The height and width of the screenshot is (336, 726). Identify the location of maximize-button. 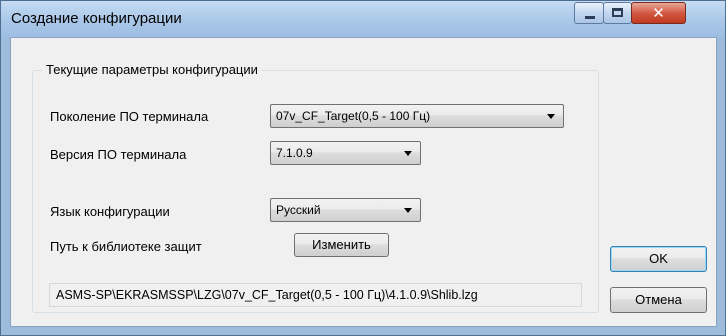
(617, 13).